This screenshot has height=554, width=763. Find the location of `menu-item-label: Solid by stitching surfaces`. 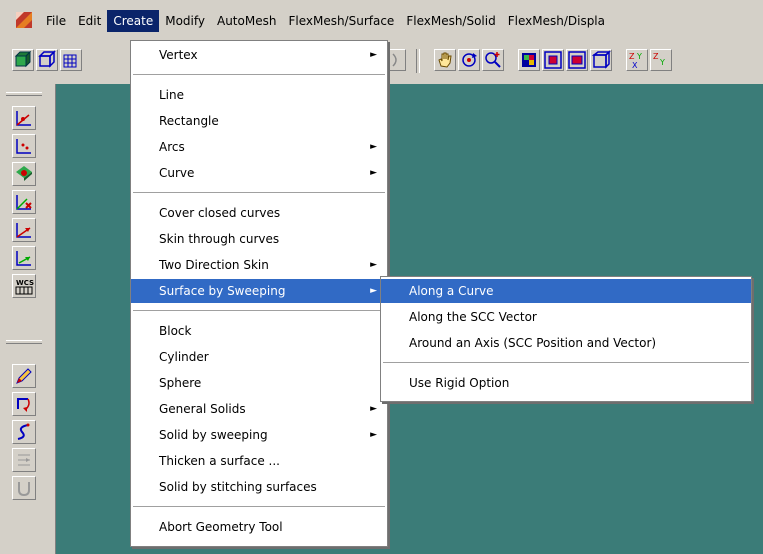

menu-item-label: Solid by stitching surfaces is located at coordinates (238, 487).